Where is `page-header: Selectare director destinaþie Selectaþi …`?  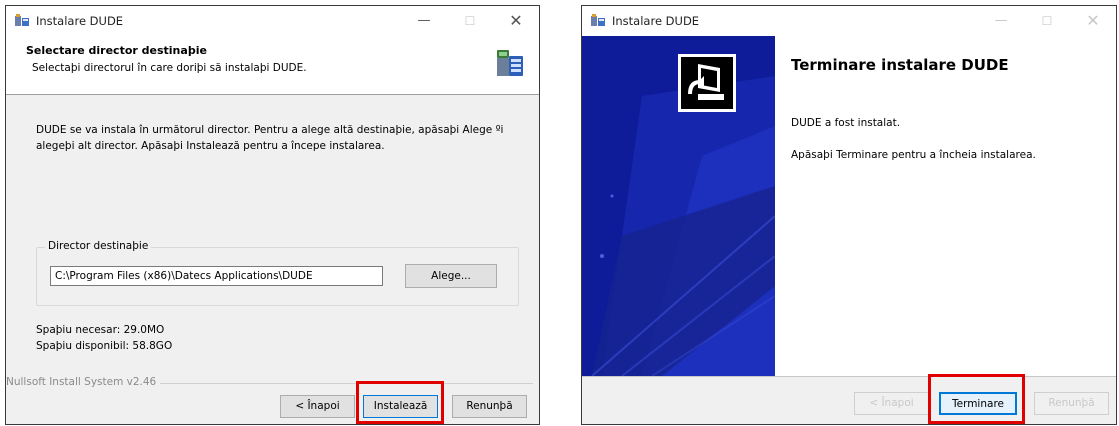 page-header: Selectare director destinaþie Selectaþi … is located at coordinates (272, 65).